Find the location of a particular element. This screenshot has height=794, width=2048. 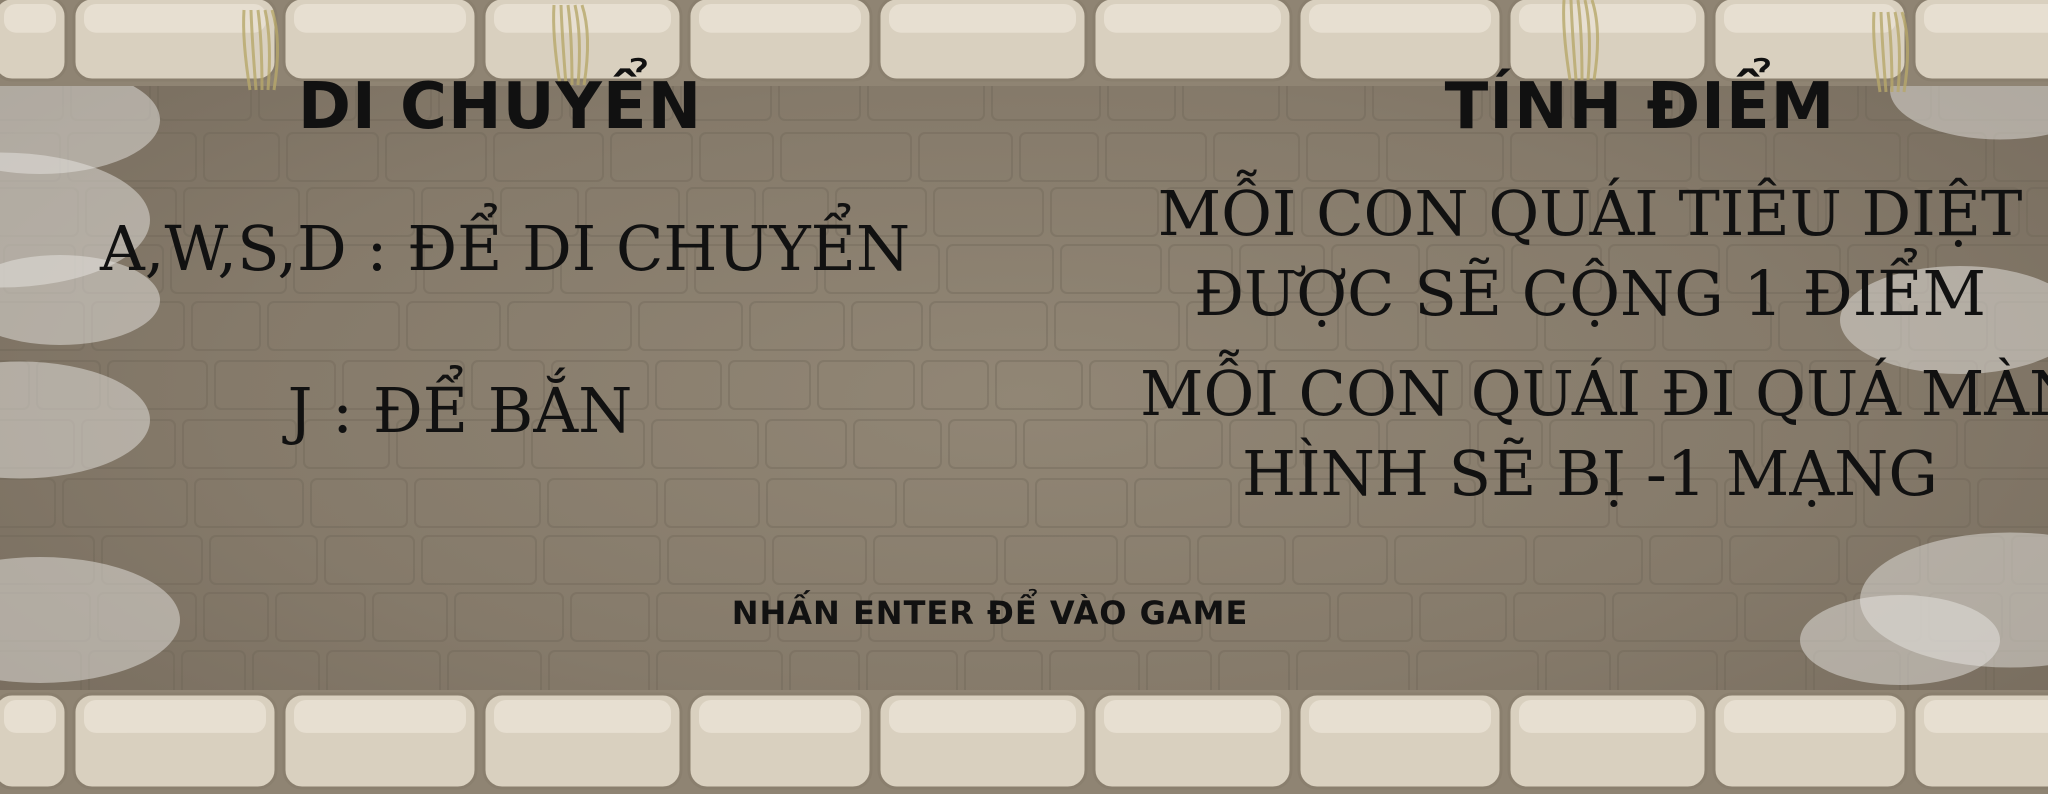

score-rule-escape-line1: MỖI CON QUÁI ĐI QUÁ MÀN is located at coordinates (1594, 393).